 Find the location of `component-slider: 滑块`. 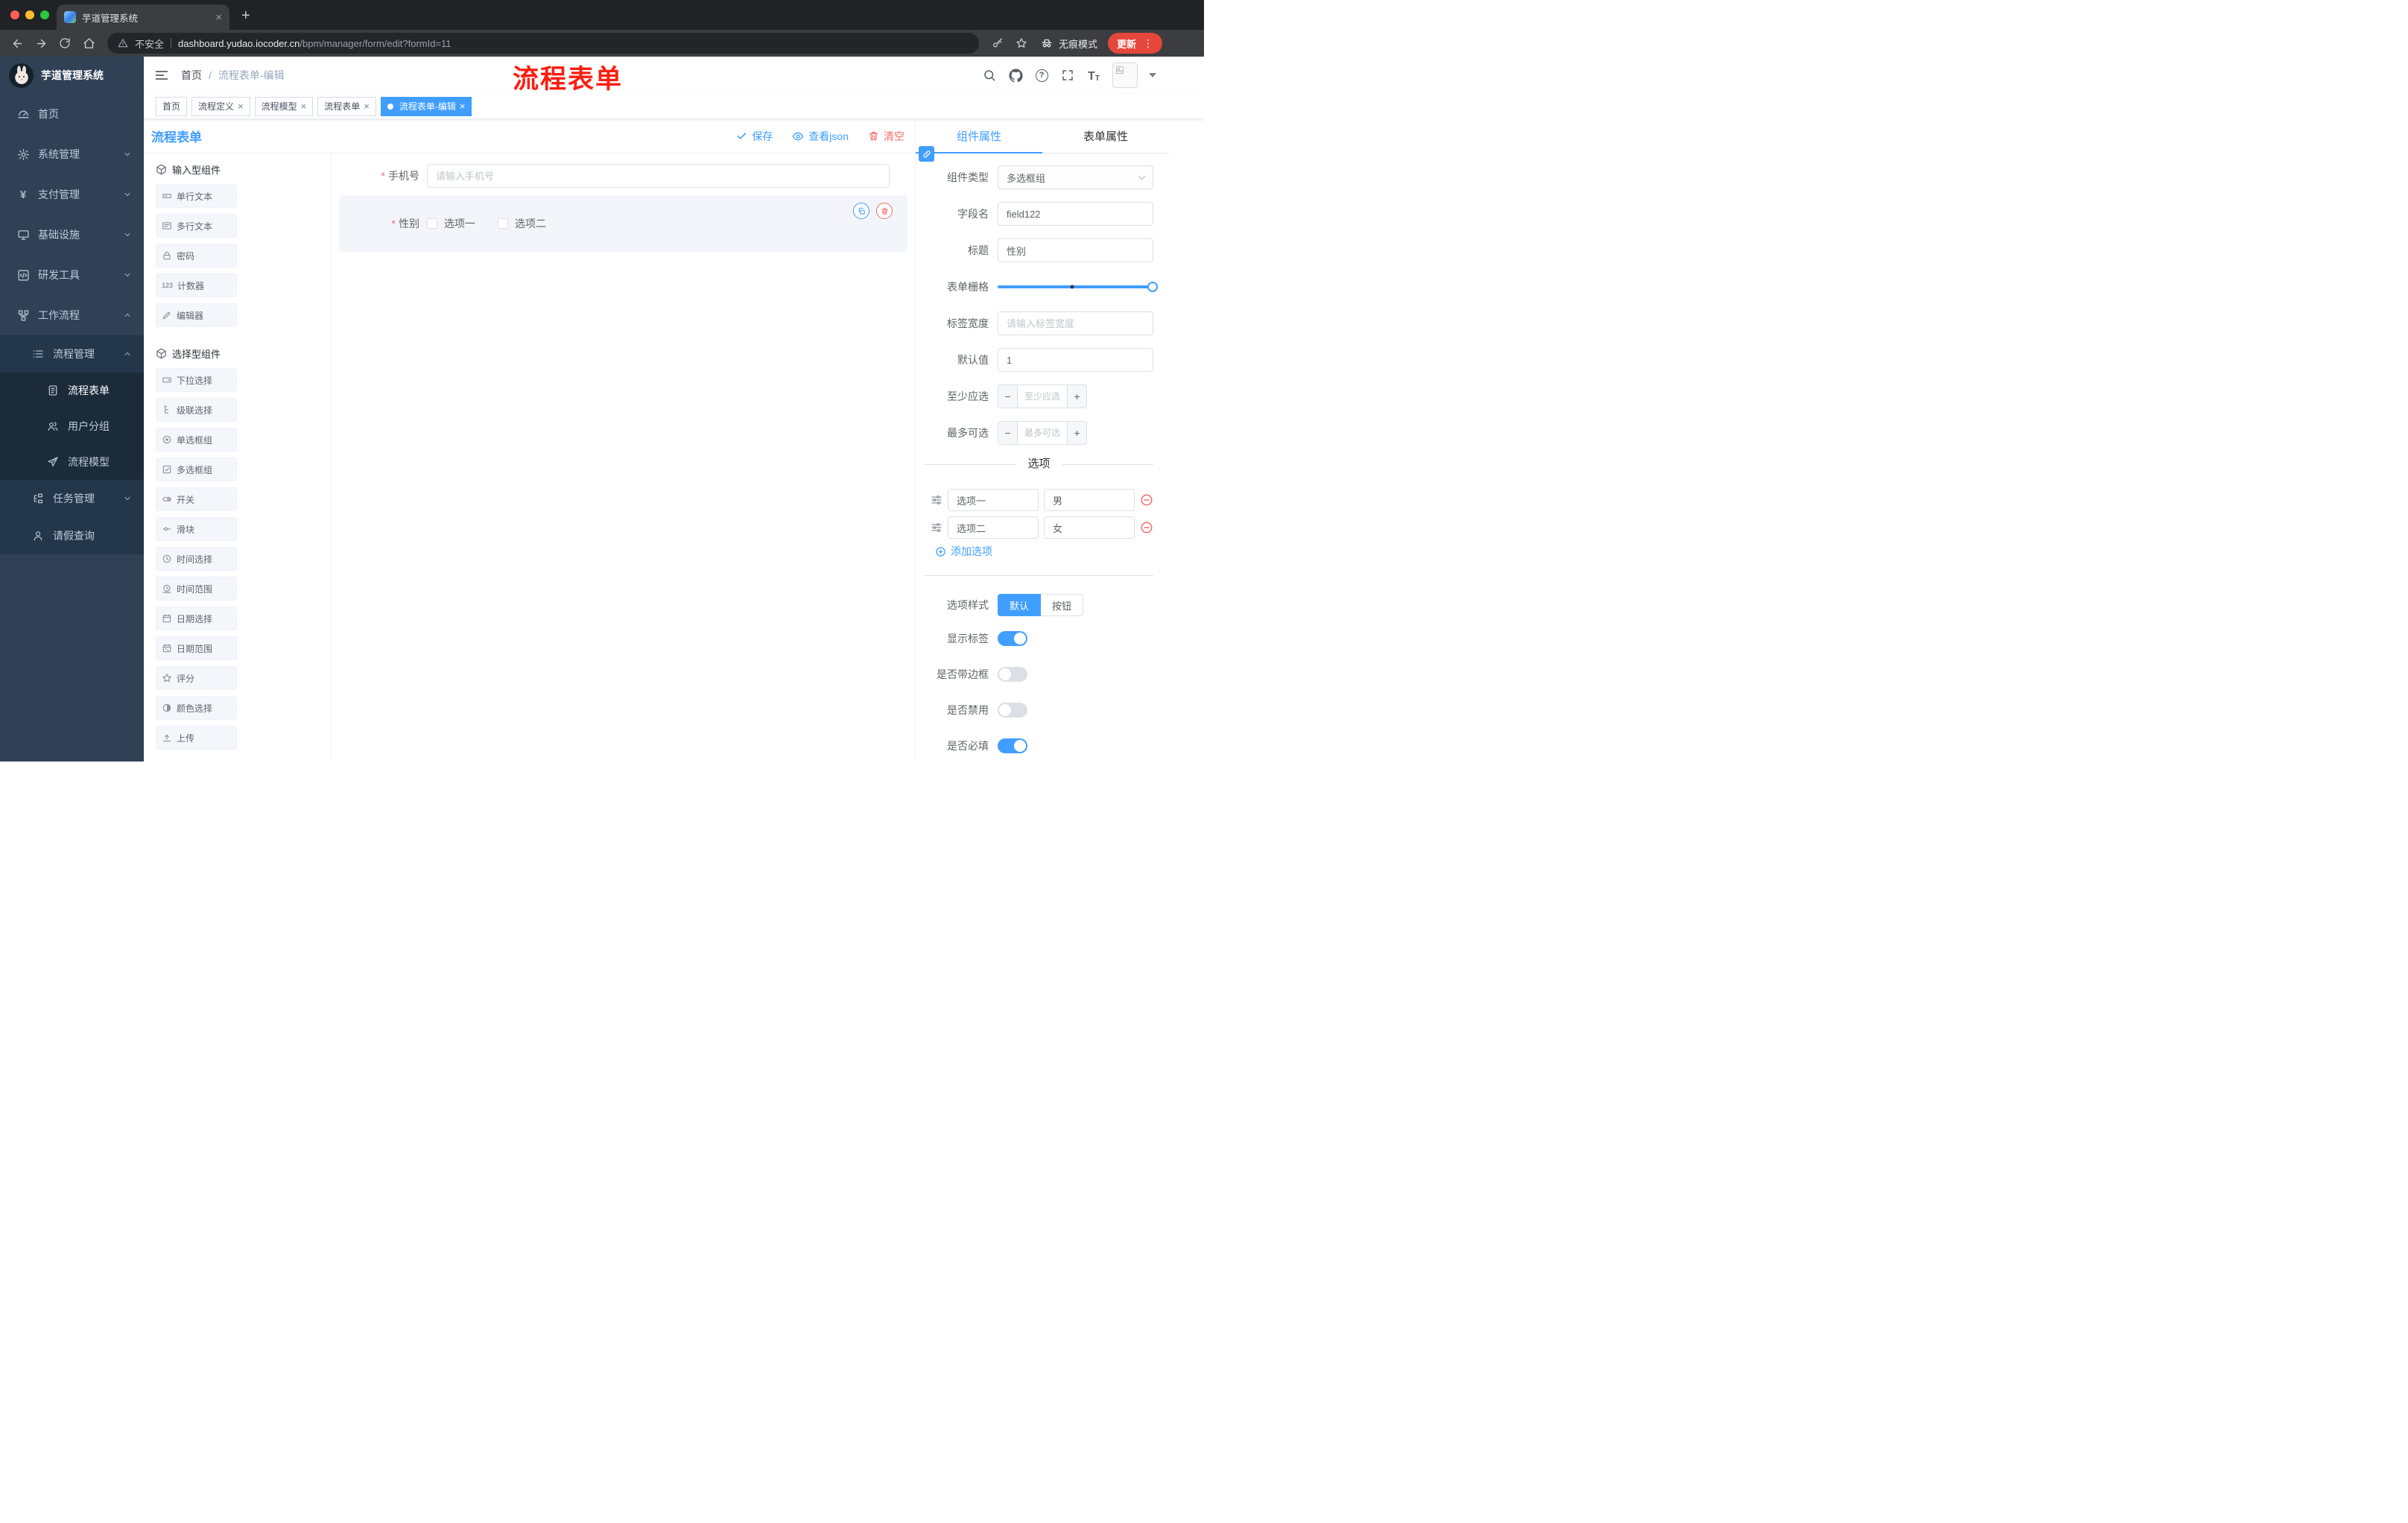

component-slider: 滑块 is located at coordinates (196, 529).